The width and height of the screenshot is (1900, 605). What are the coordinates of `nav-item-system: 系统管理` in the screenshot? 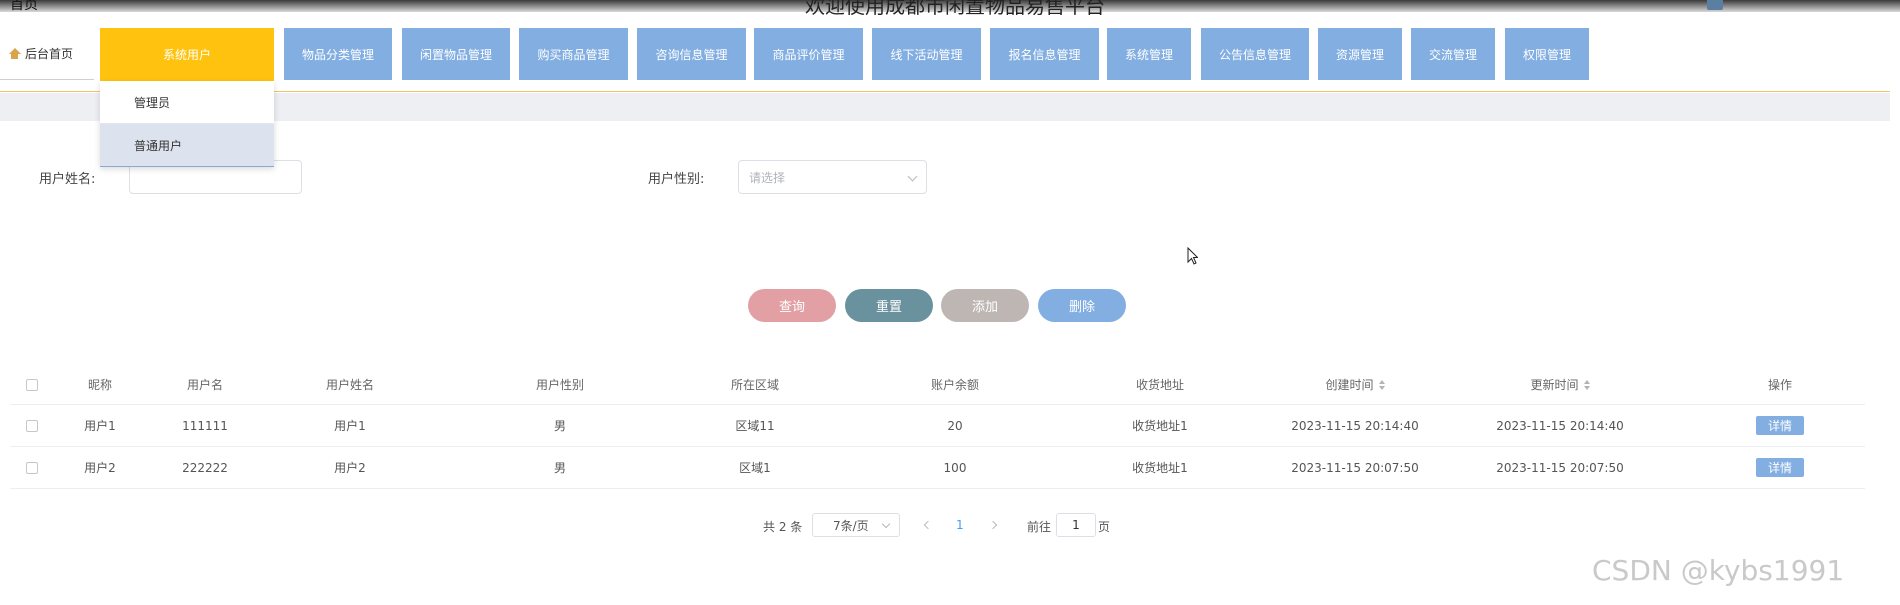 It's located at (1149, 54).